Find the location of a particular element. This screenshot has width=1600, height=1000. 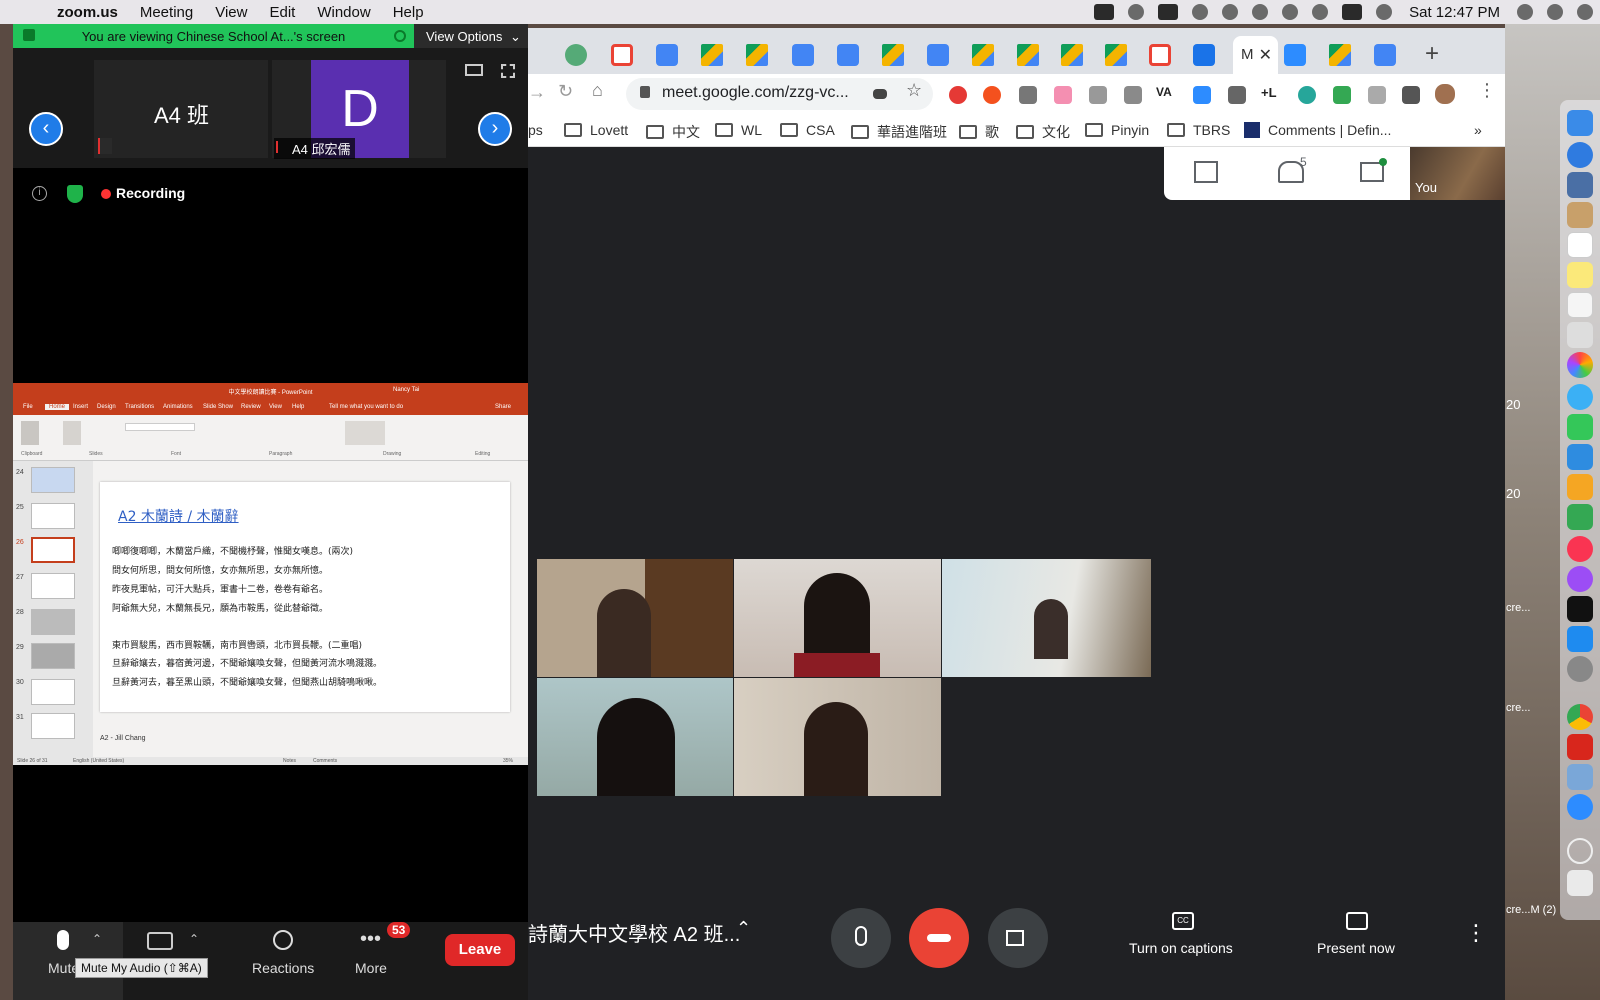

bookmark-apps: ps is located at coordinates (535, 130).